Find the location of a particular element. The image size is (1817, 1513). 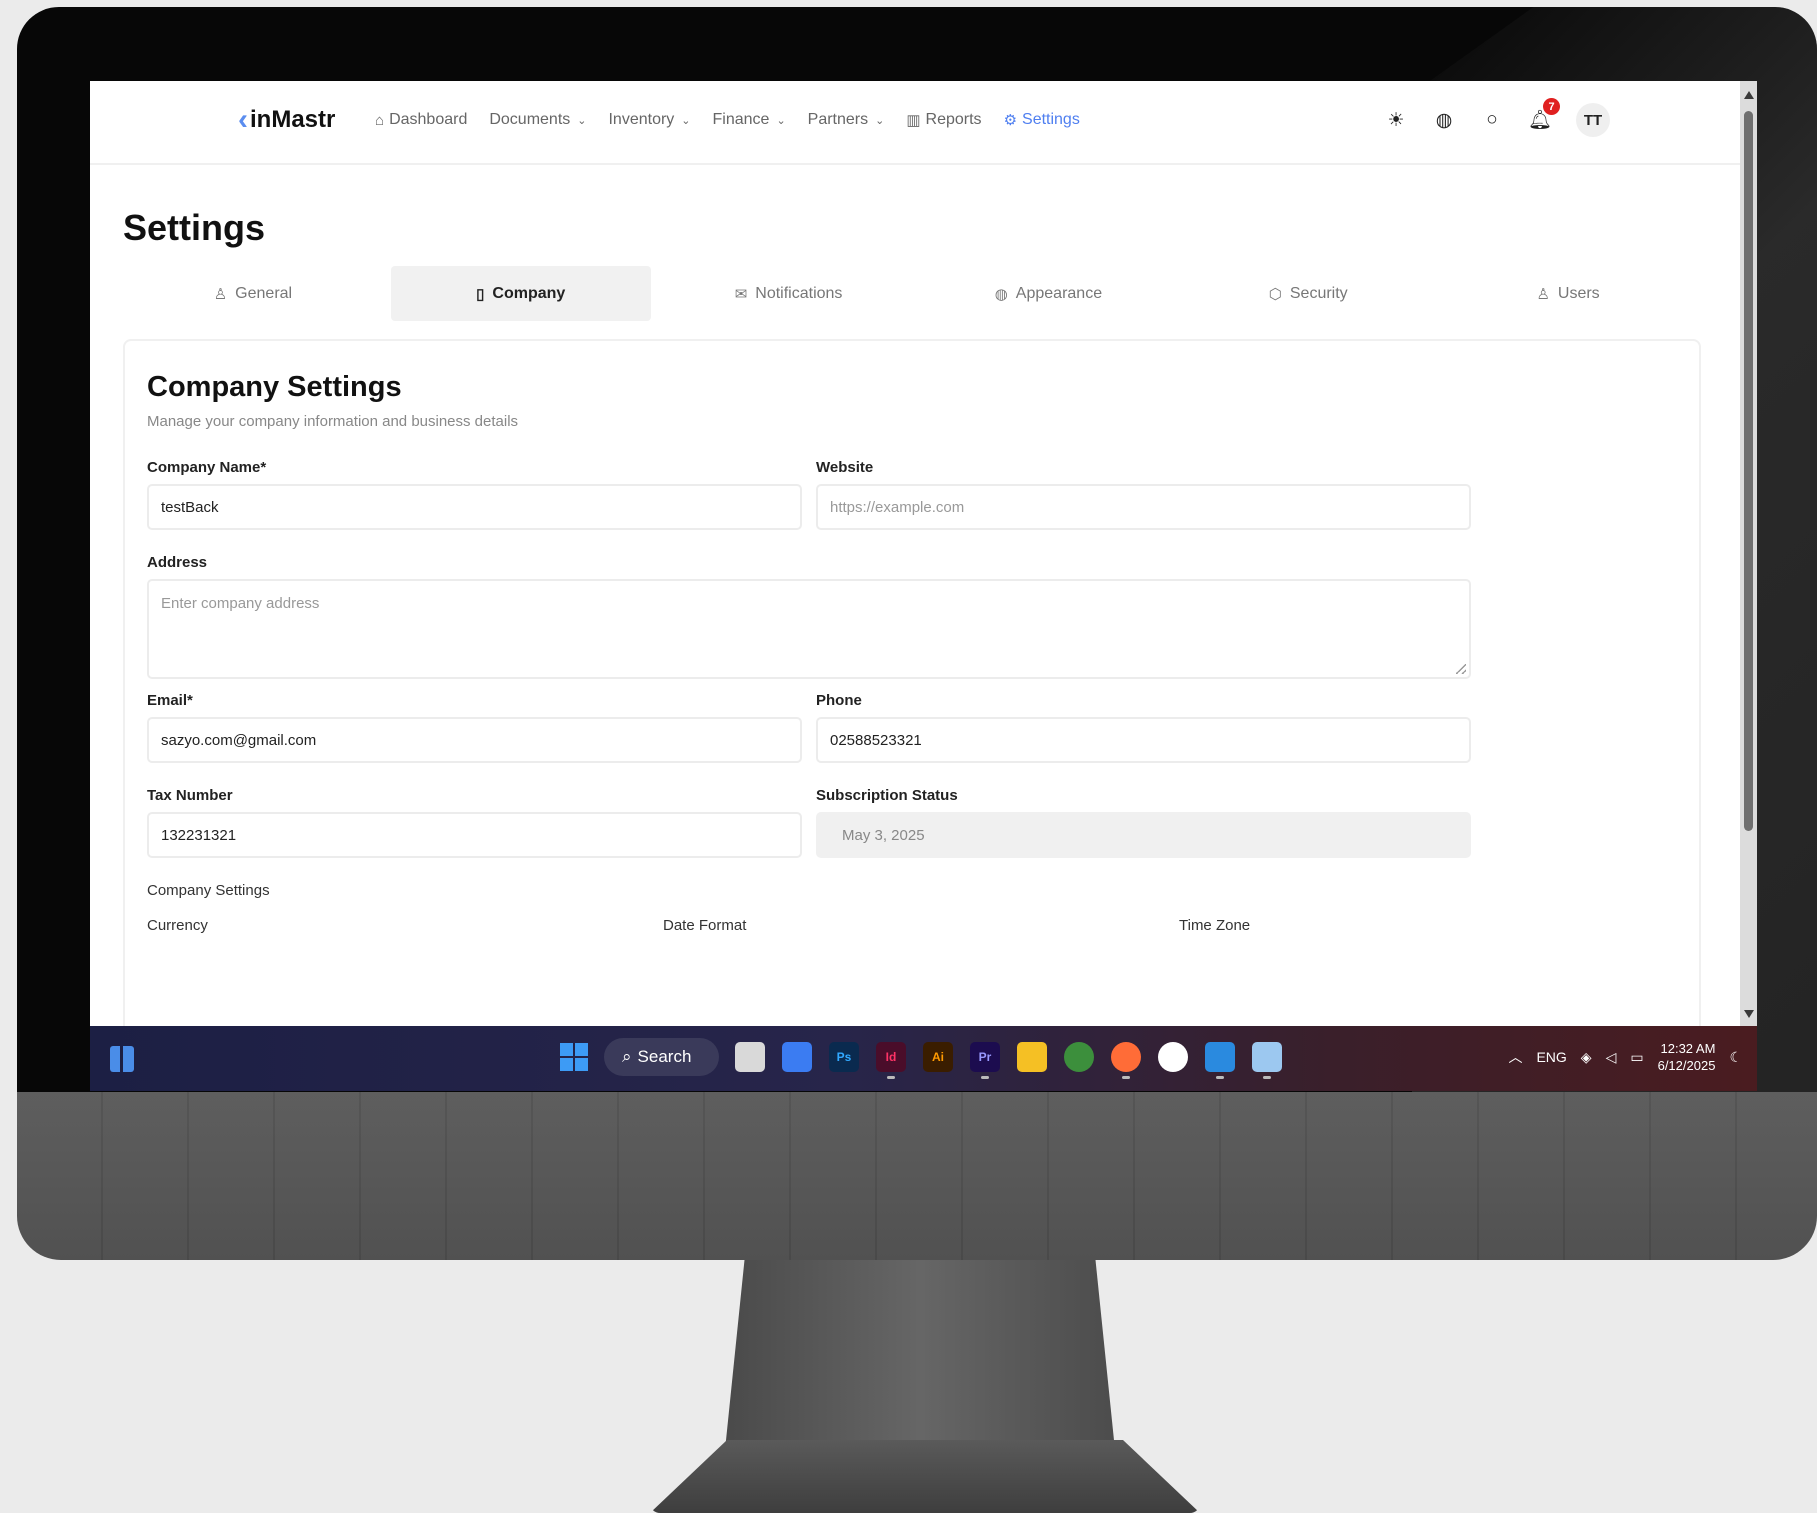

postman-app-icon is located at coordinates (1126, 1060).